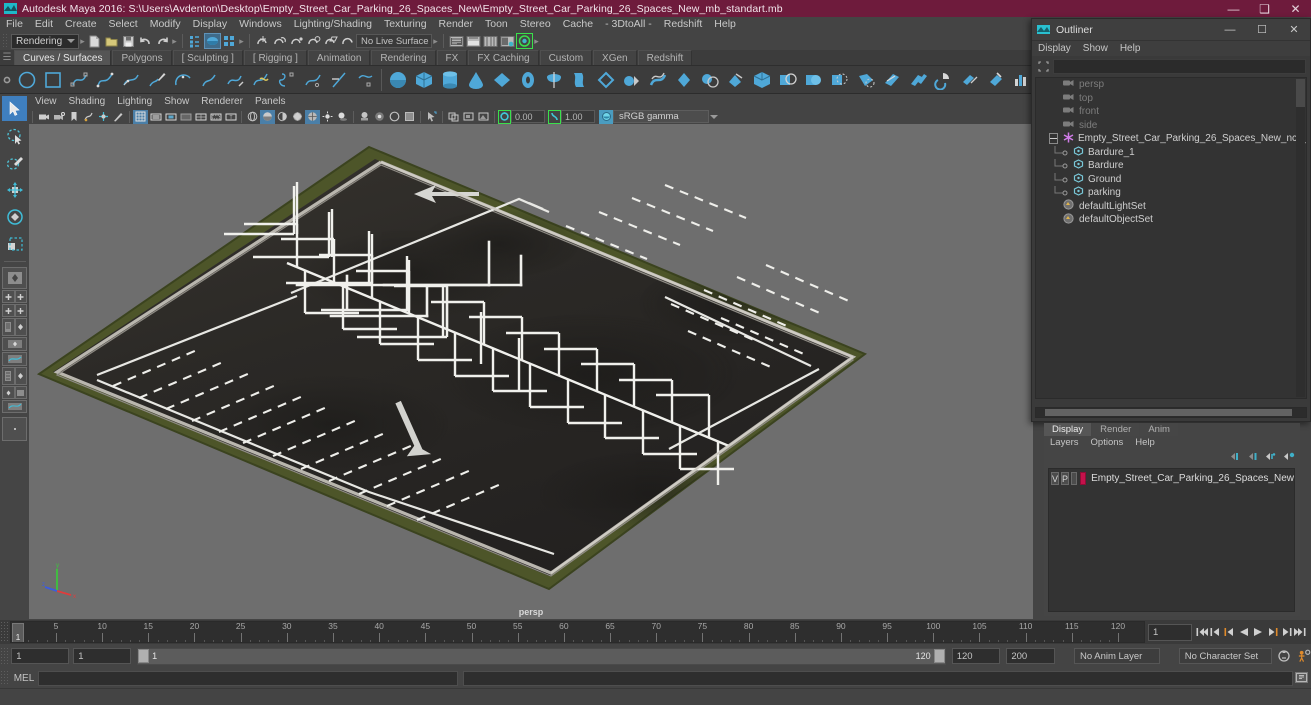  What do you see at coordinates (248, 678) in the screenshot?
I see `command-input-field` at bounding box center [248, 678].